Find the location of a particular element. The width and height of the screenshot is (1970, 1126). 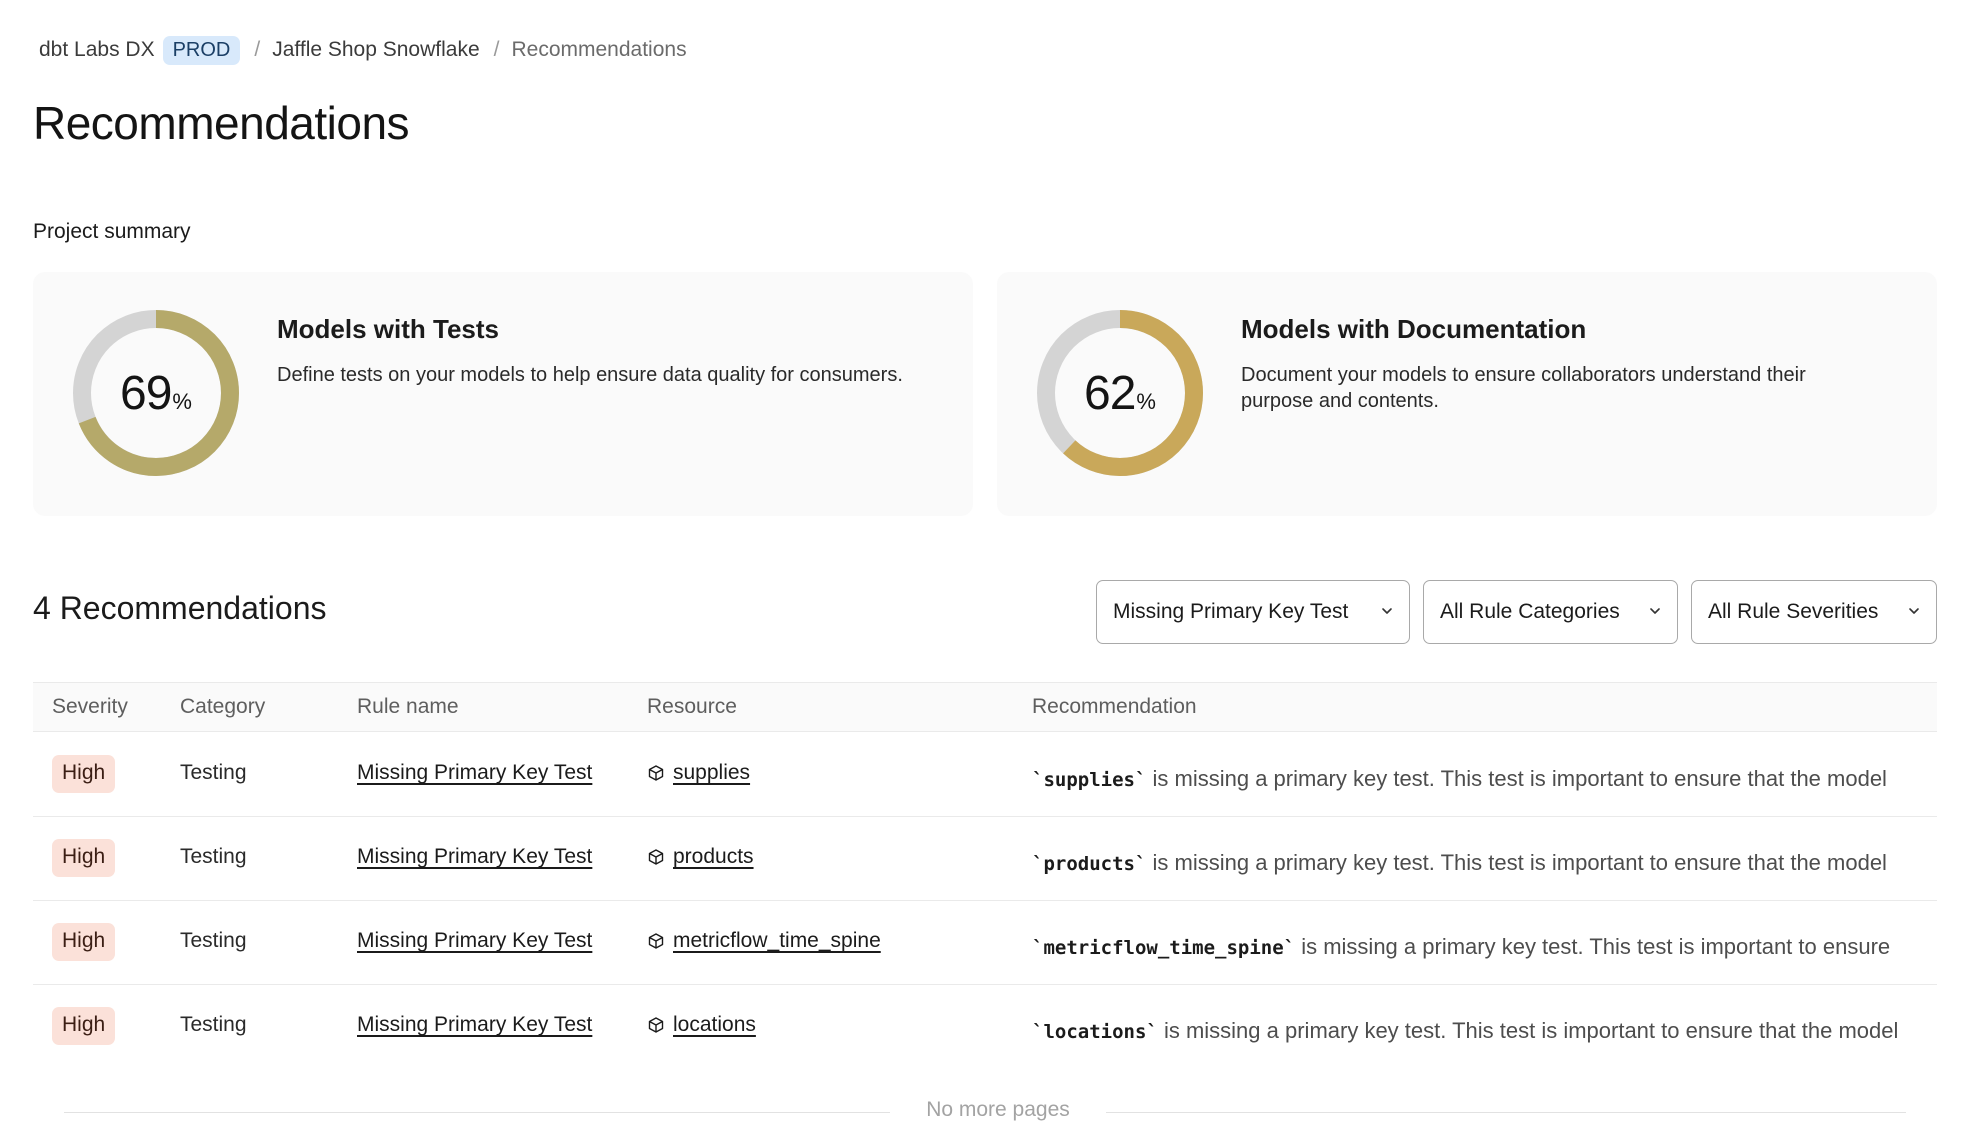

resource-name: products is located at coordinates (713, 856).